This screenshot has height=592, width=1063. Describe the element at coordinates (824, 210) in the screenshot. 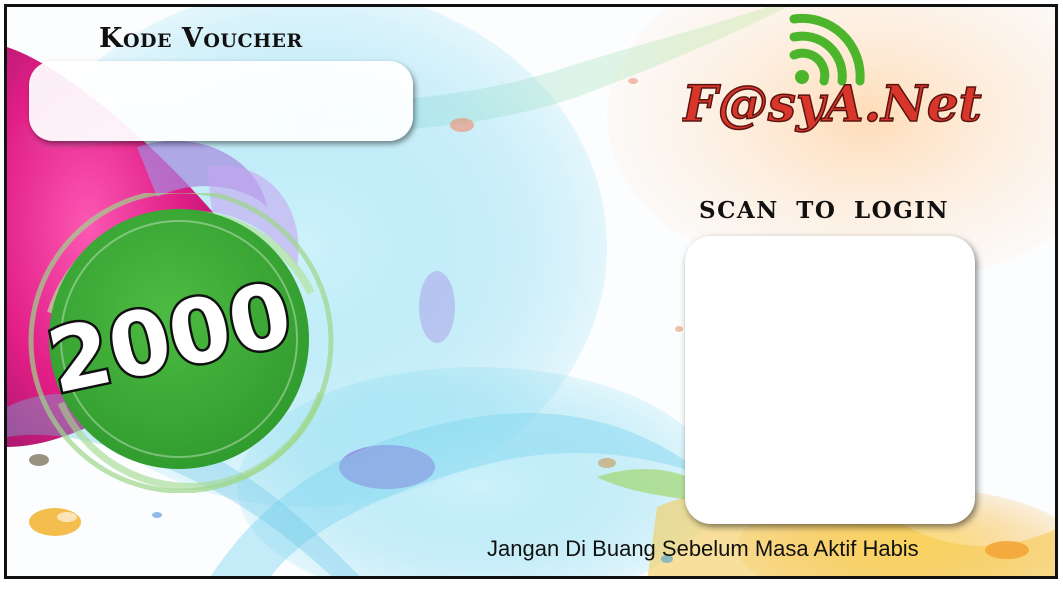

I see `scan-title: SCAN TO LOGIN` at that location.